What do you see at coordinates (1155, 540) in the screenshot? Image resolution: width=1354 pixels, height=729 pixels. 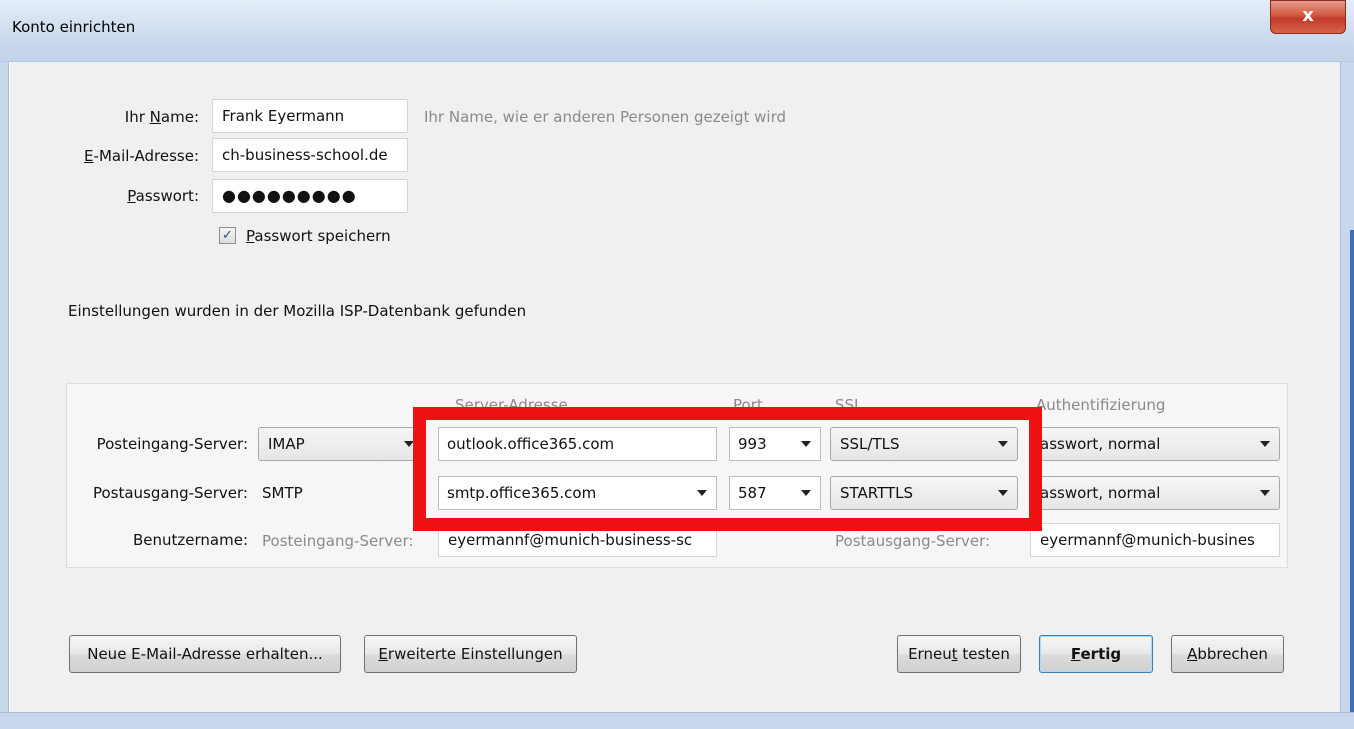 I see `username-outgoing-input: eyermannf@munich-busines` at bounding box center [1155, 540].